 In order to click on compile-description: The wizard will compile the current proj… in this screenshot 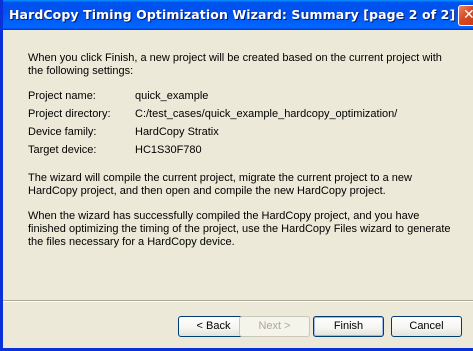, I will do `click(220, 184)`.